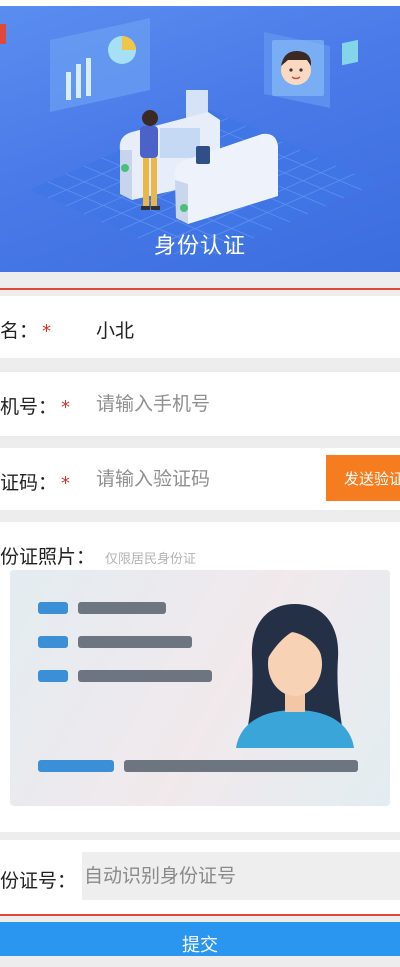 This screenshot has width=400, height=967. Describe the element at coordinates (200, 915) in the screenshot. I see `divider-bottom` at that location.